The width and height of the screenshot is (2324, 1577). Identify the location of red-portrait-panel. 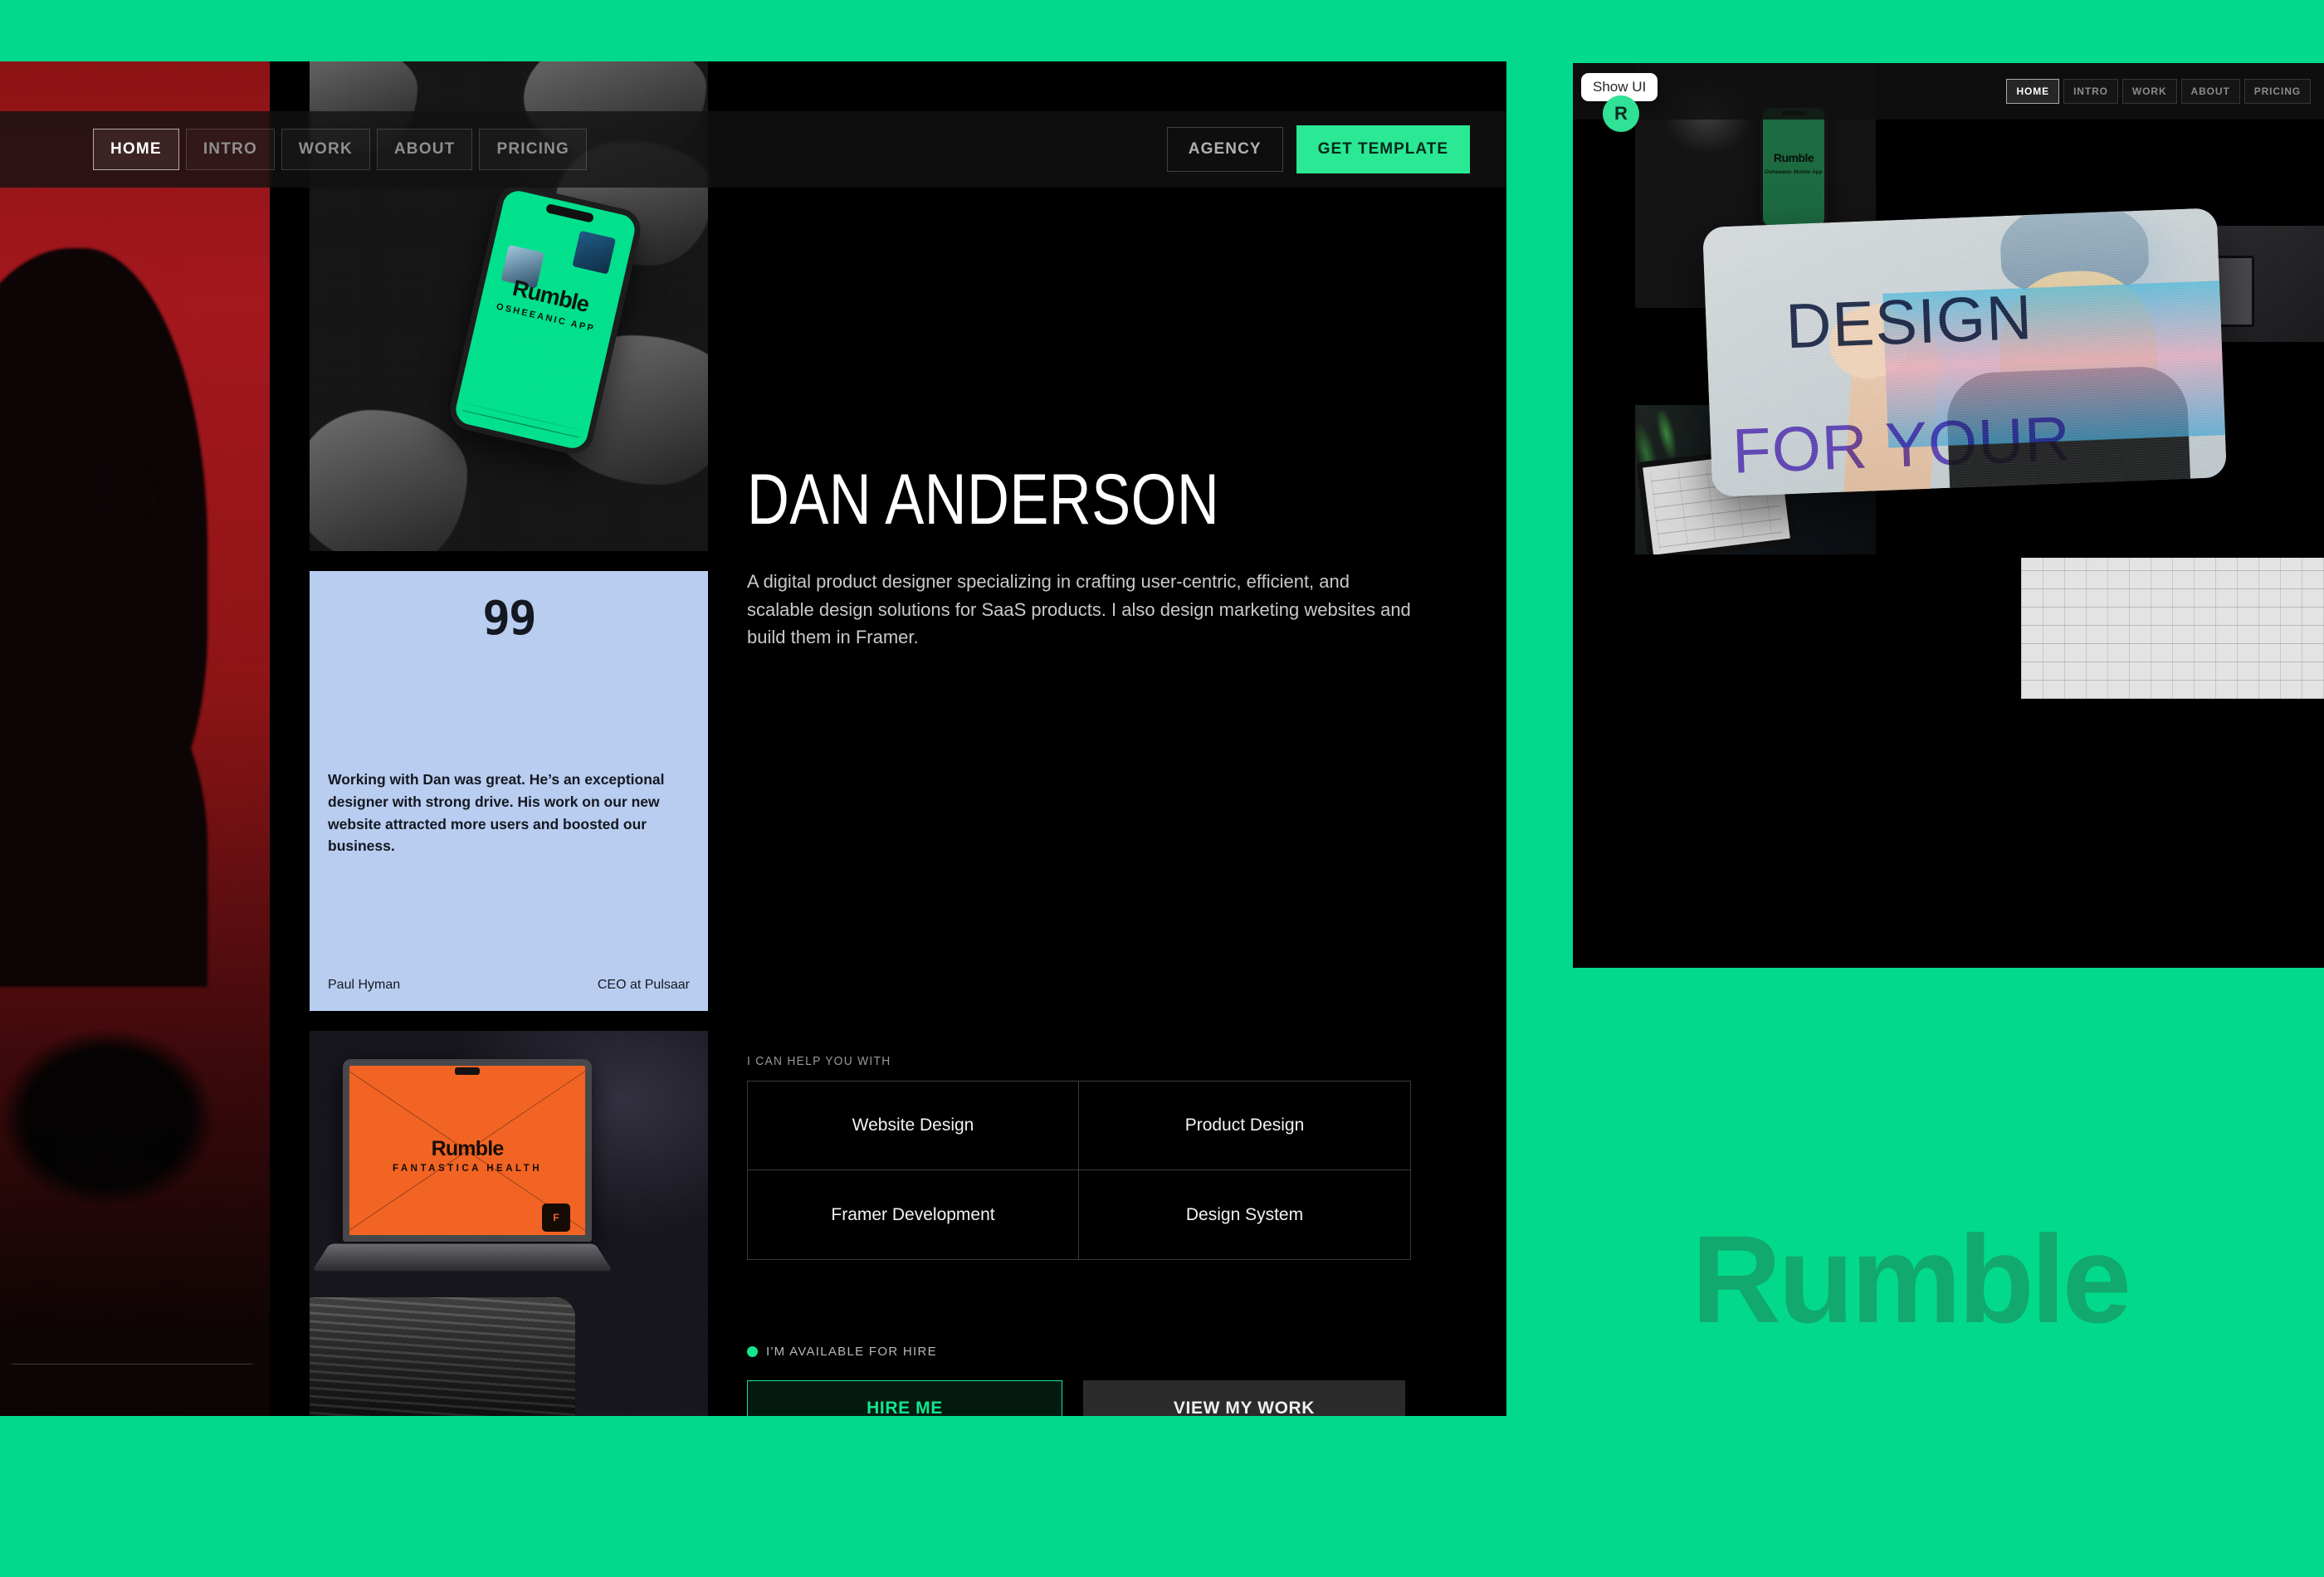
(135, 739).